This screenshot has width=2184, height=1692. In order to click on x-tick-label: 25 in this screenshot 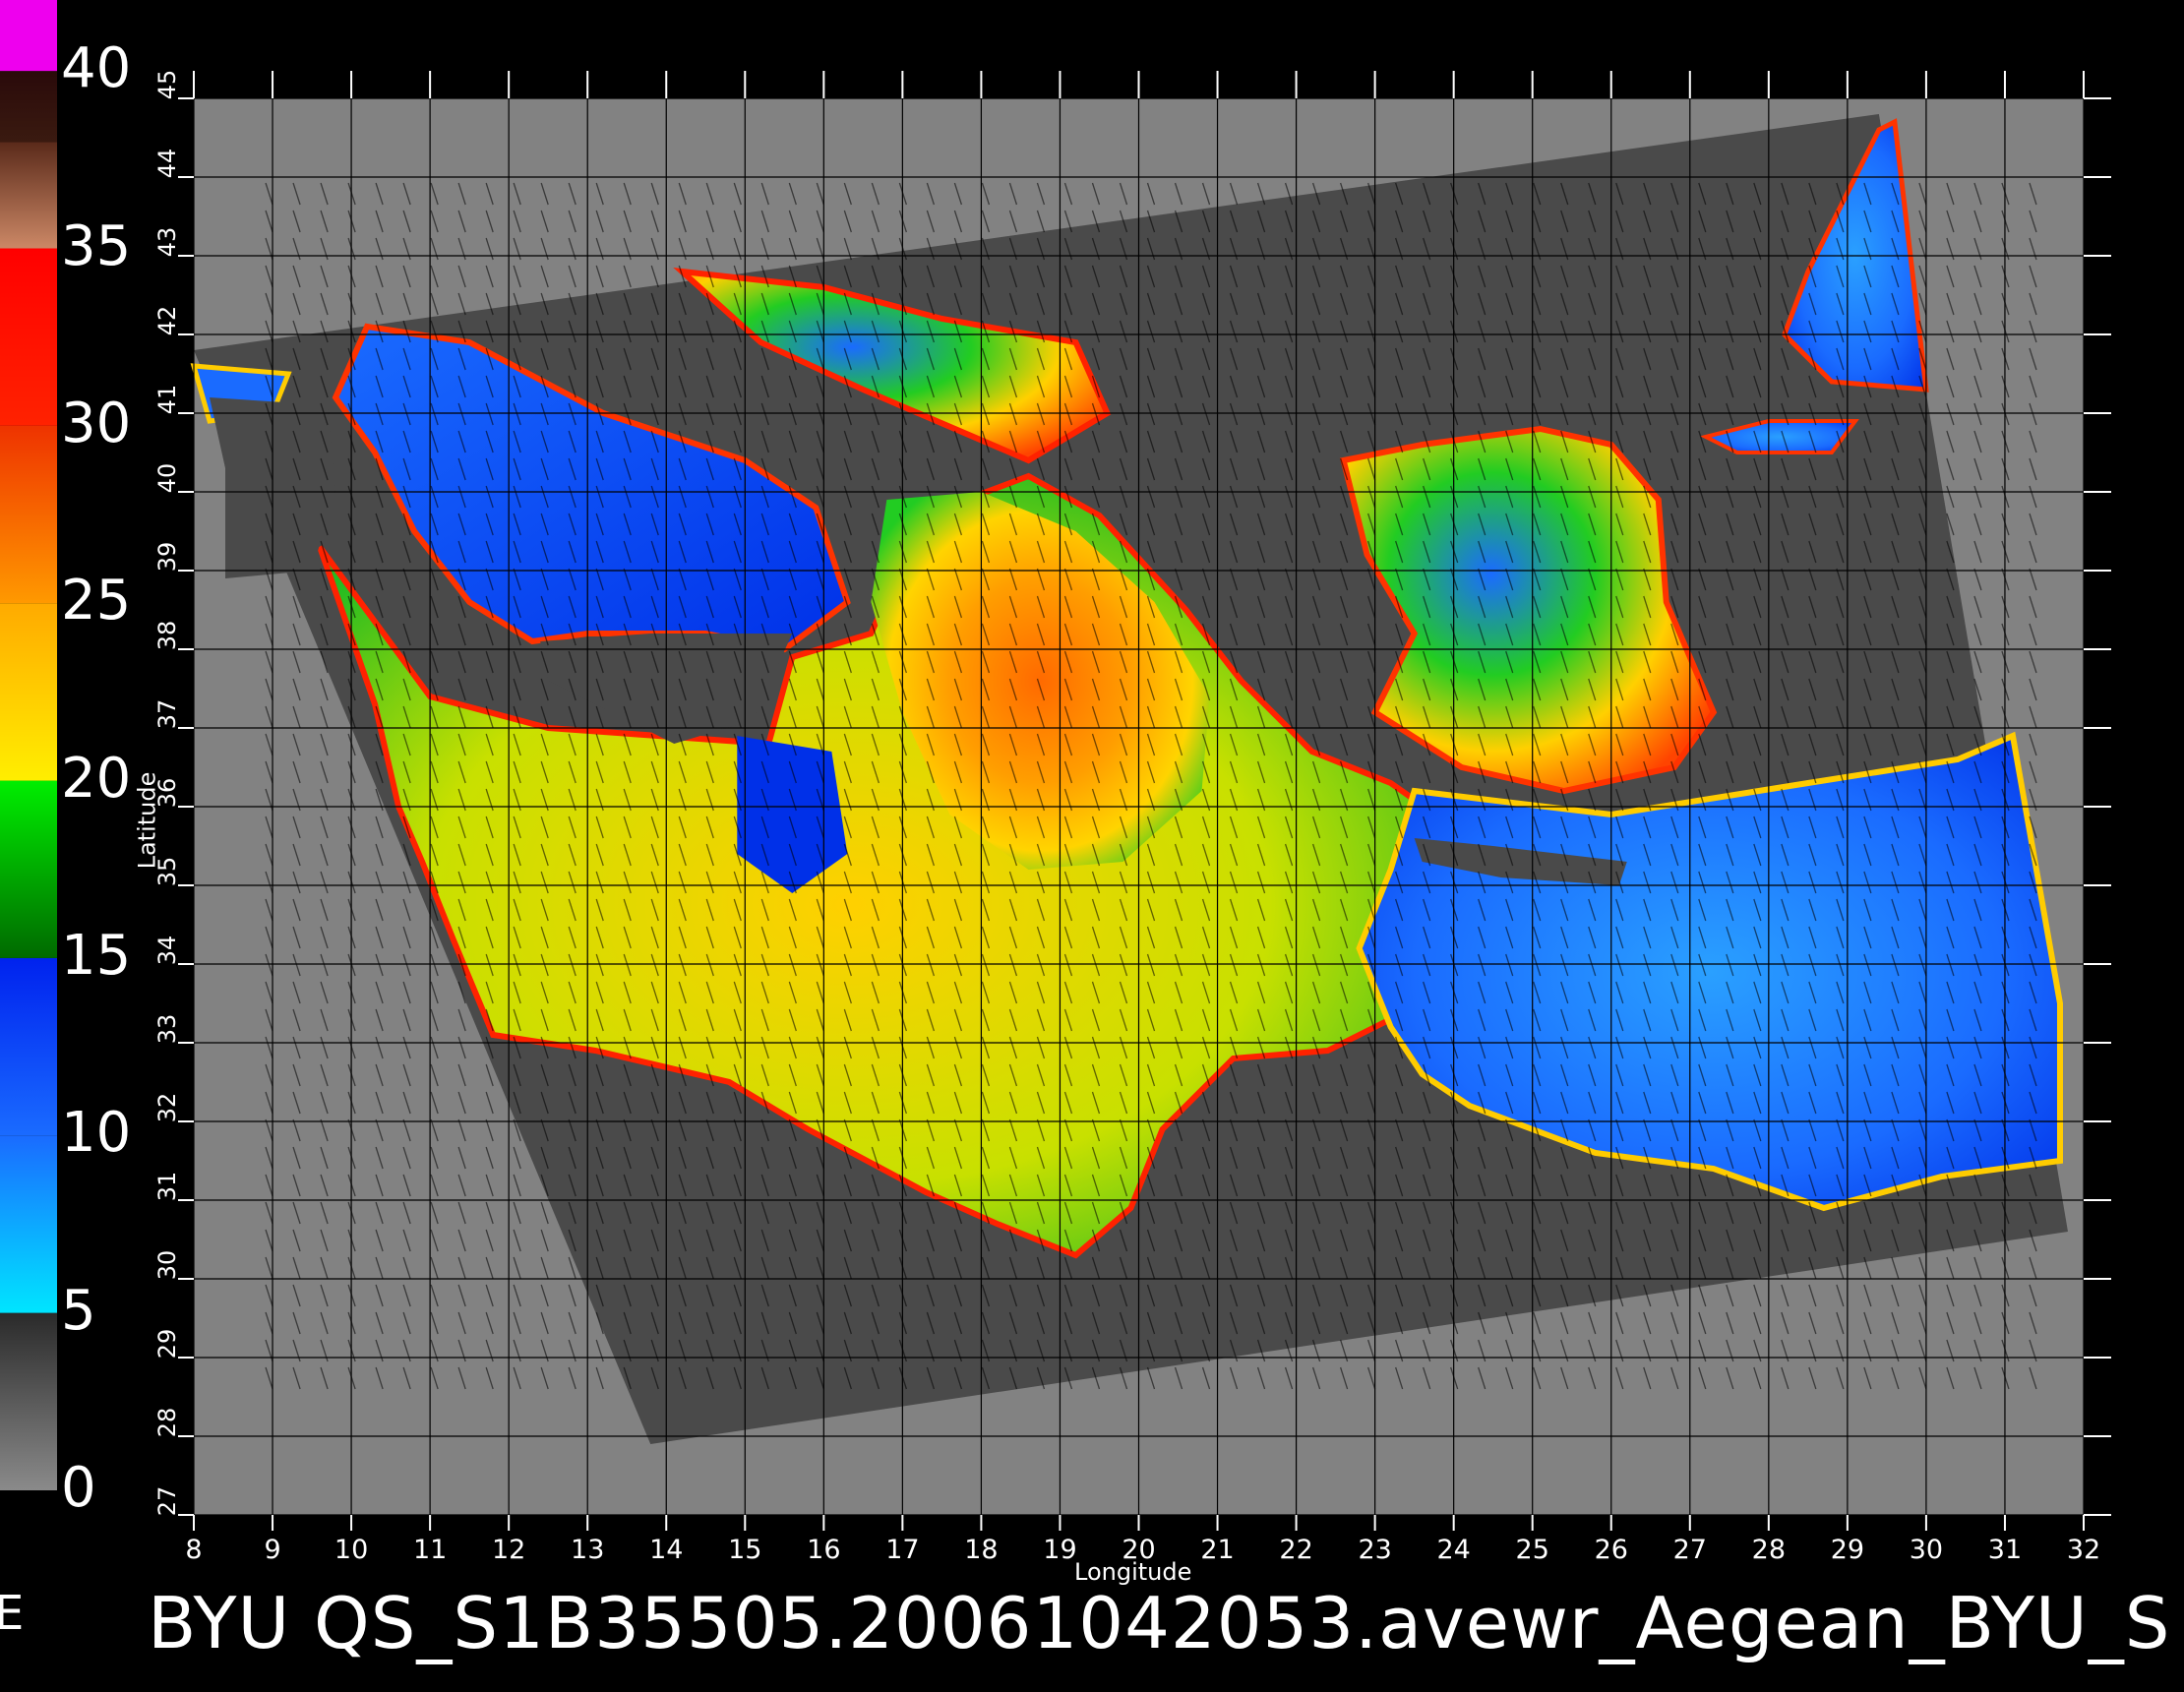, I will do `click(1532, 1550)`.